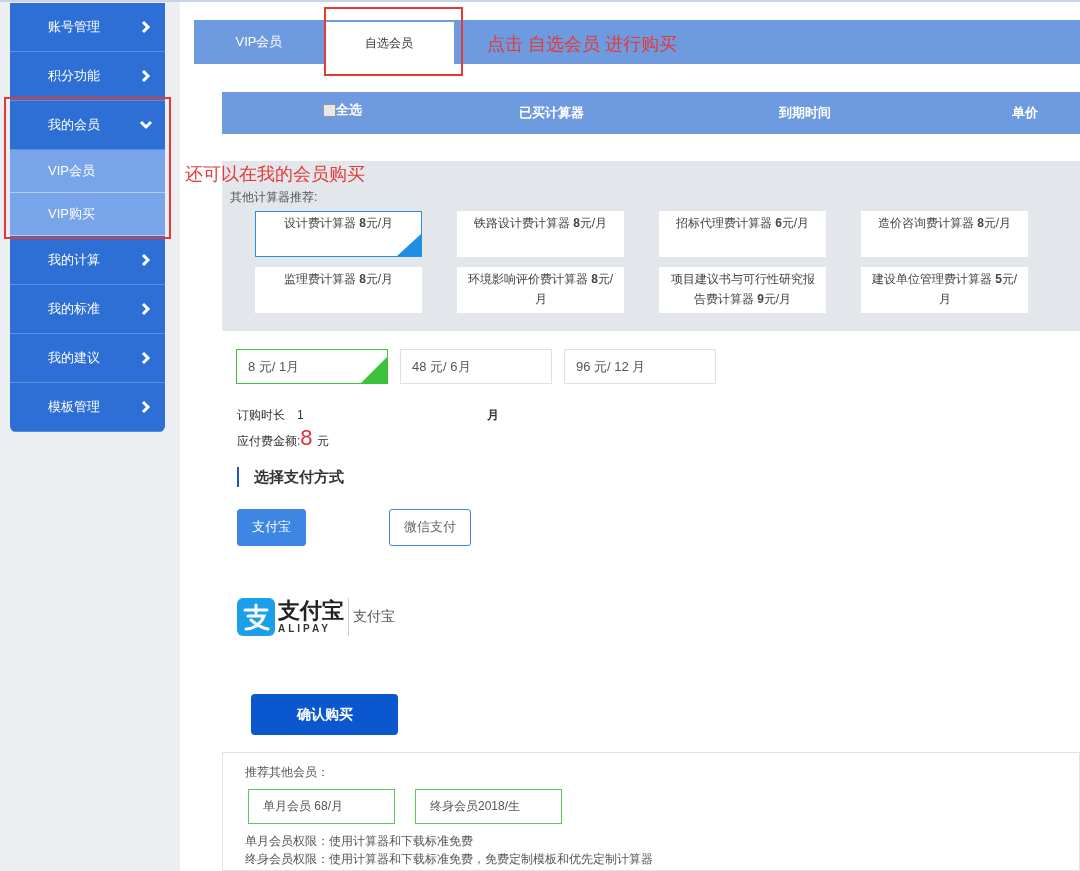 The image size is (1080, 871). Describe the element at coordinates (87, 358) in the screenshot. I see `sidebar-item: 我的建议` at that location.